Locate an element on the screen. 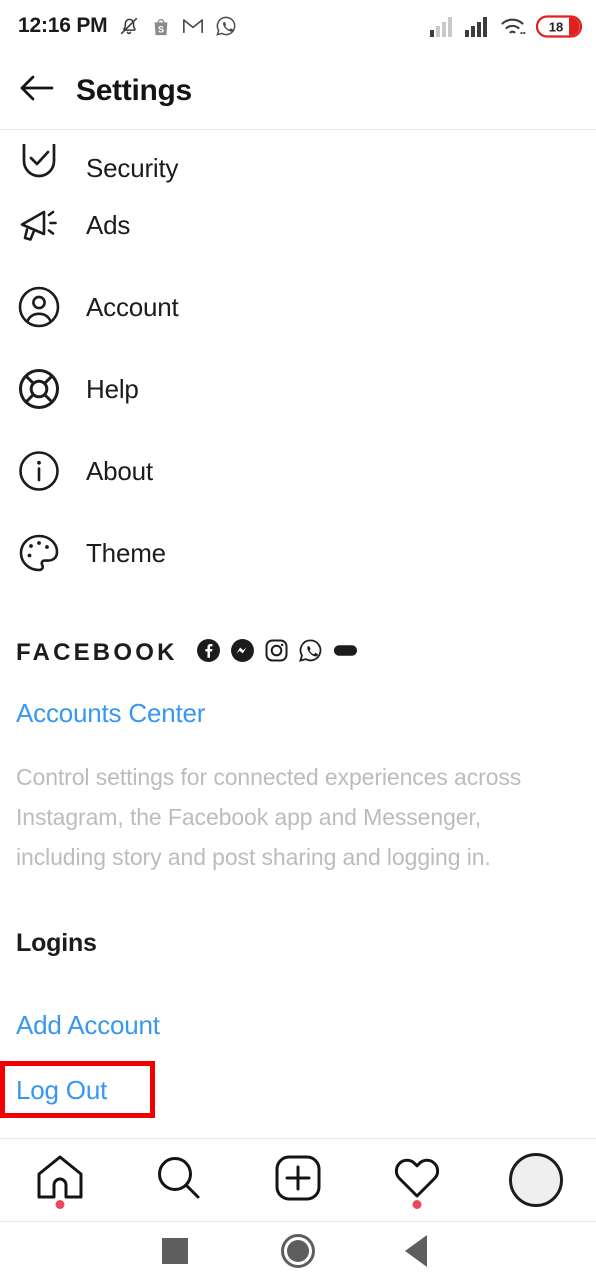  settings-item-account: Account is located at coordinates (298, 307).